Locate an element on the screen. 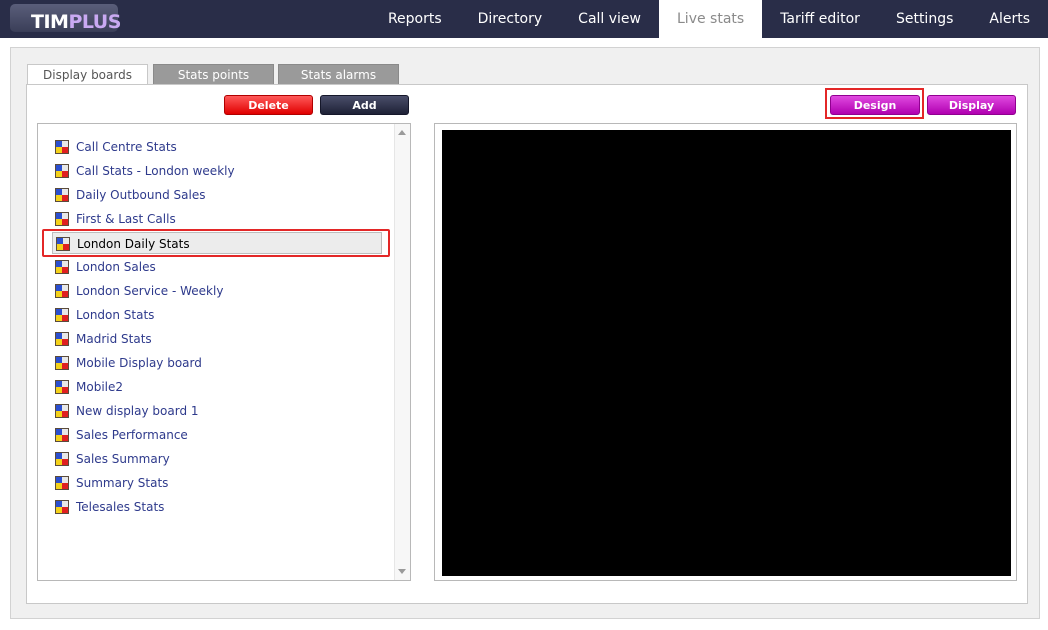 The width and height of the screenshot is (1048, 630). list-item-label: First & Last Calls is located at coordinates (126, 219).